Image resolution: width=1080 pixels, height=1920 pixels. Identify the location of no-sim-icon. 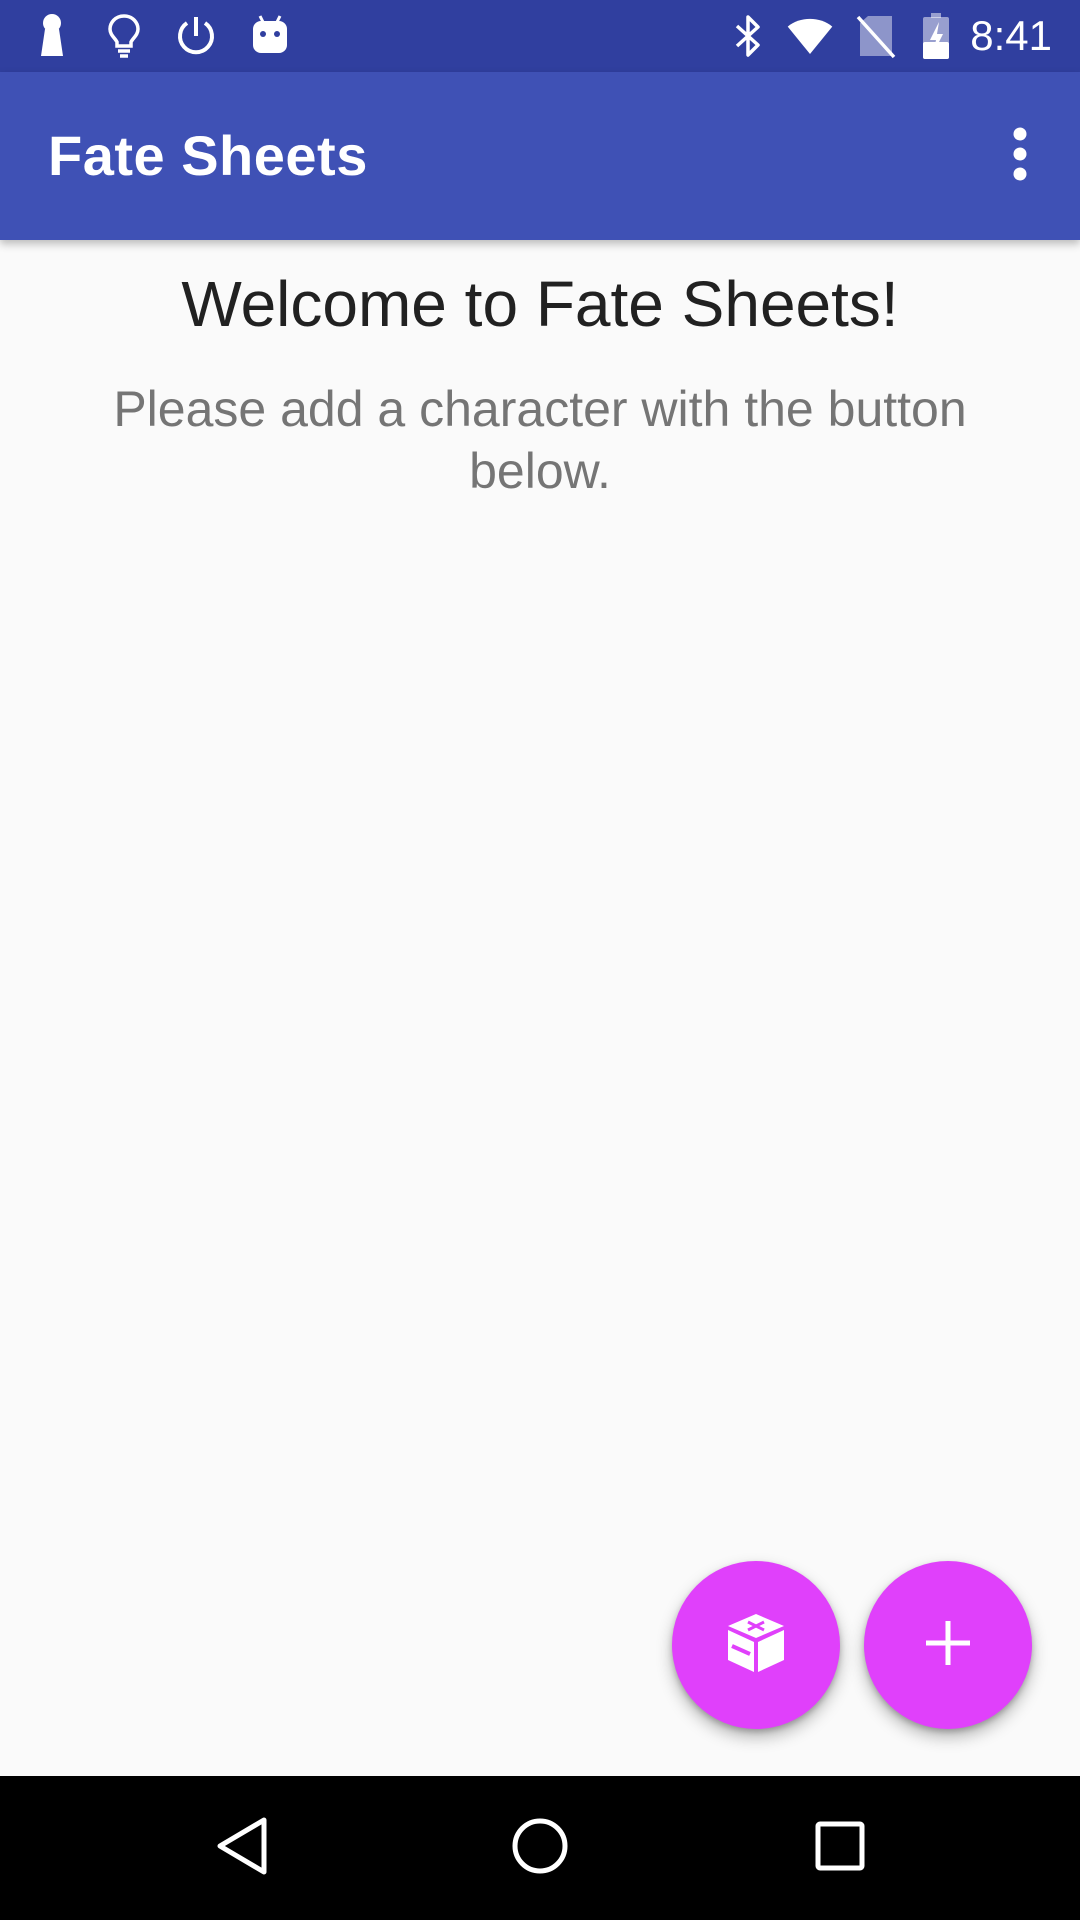
(876, 36).